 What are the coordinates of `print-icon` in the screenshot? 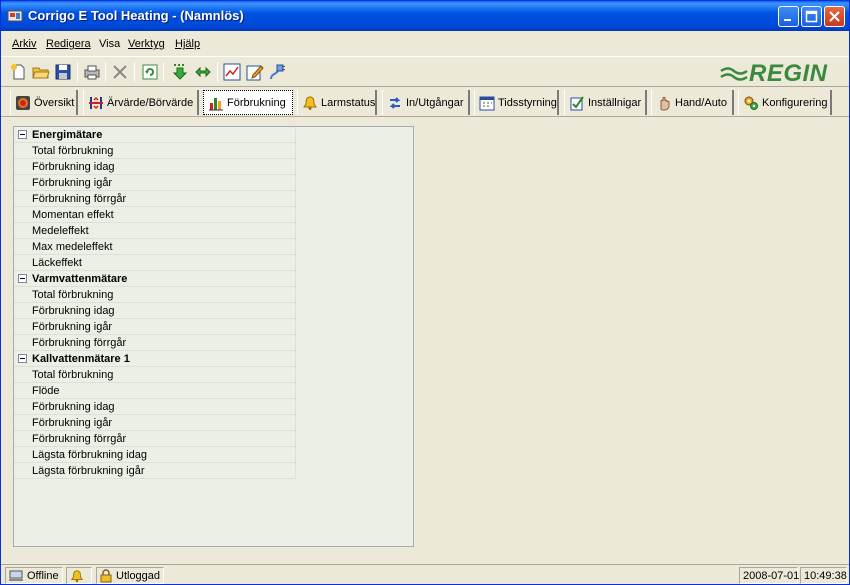 It's located at (92, 72).